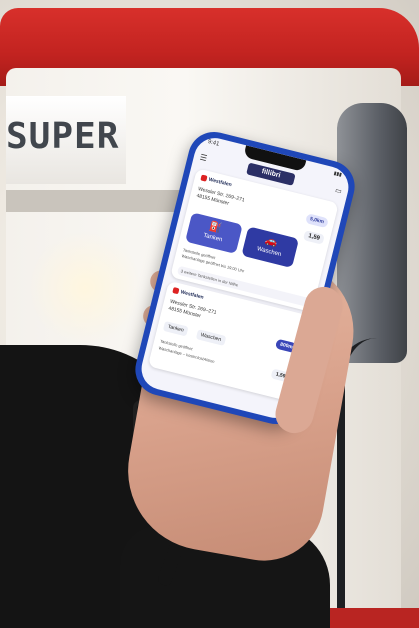  What do you see at coordinates (63, 136) in the screenshot?
I see `pump-sign-text: SUPER` at bounding box center [63, 136].